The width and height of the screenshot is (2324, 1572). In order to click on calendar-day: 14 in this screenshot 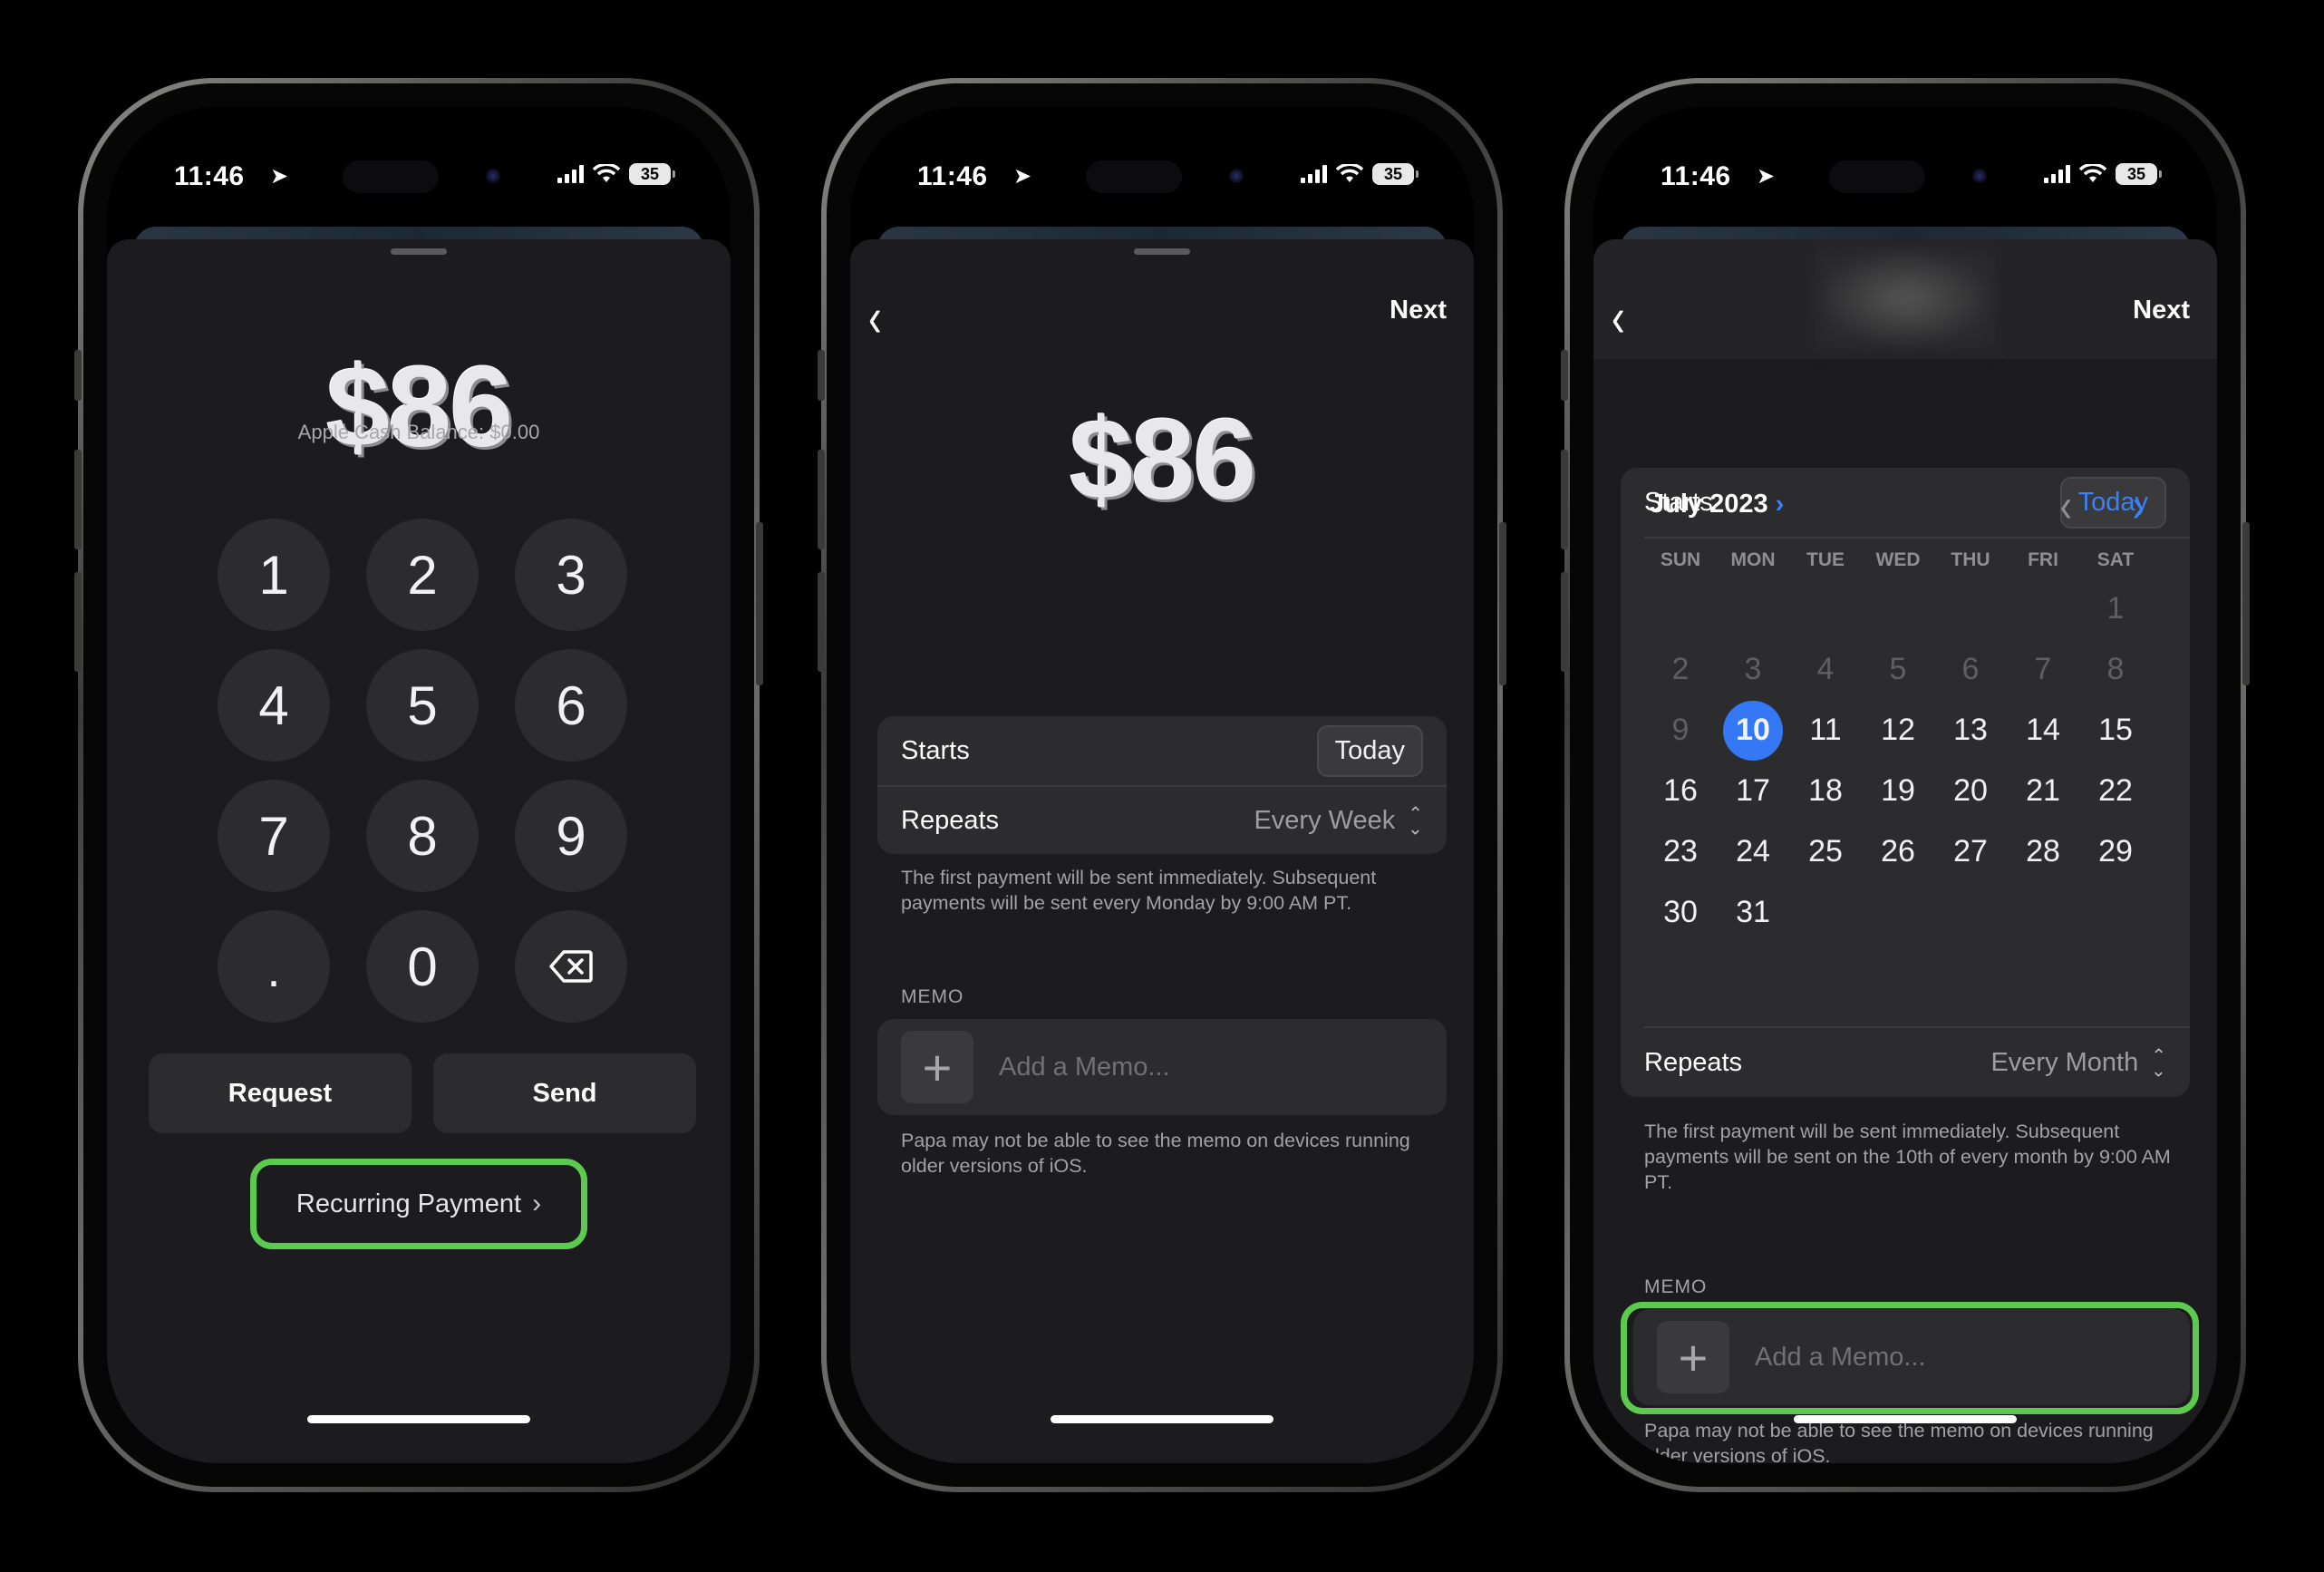, I will do `click(2043, 731)`.